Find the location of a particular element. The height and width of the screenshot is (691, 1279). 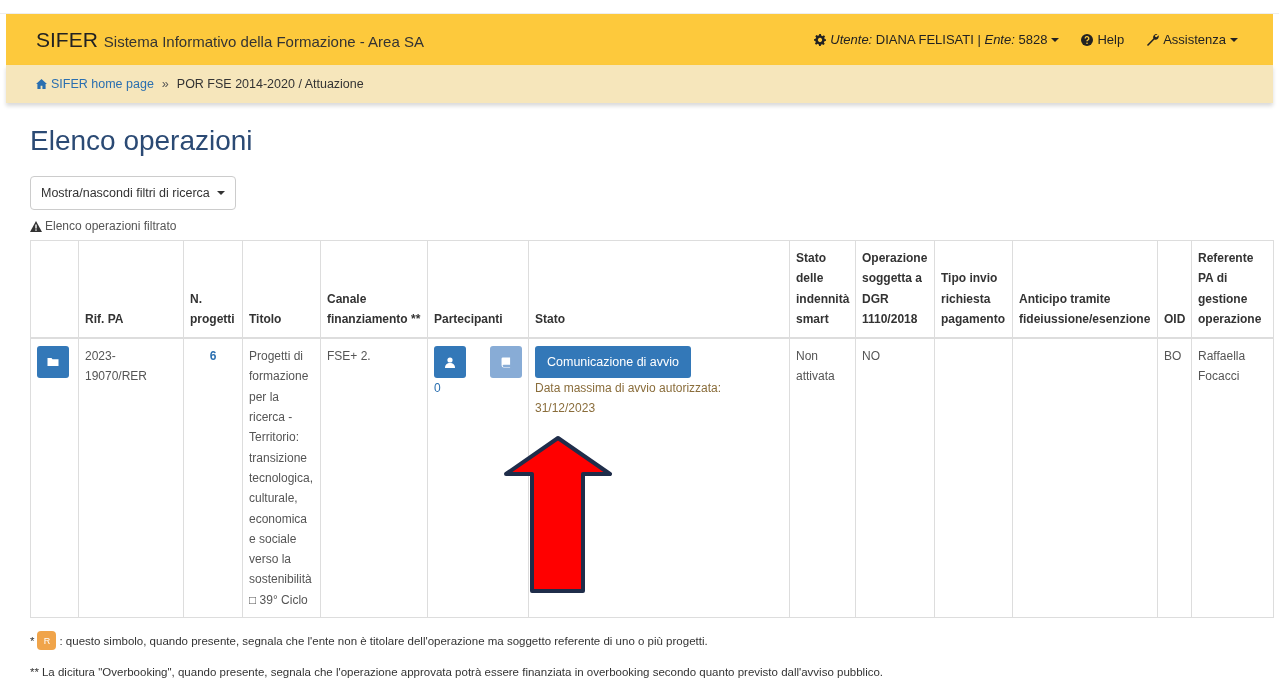

table-cell: FSE+ 2. is located at coordinates (374, 478).